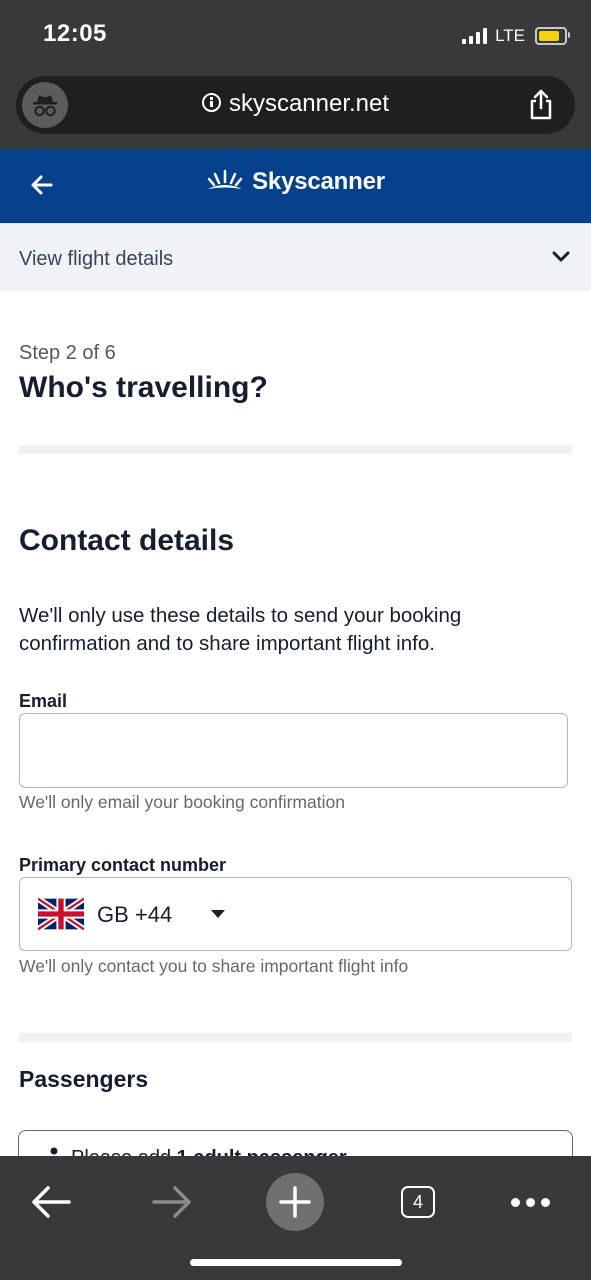 This screenshot has height=1280, width=591. I want to click on info-icon, so click(211, 103).